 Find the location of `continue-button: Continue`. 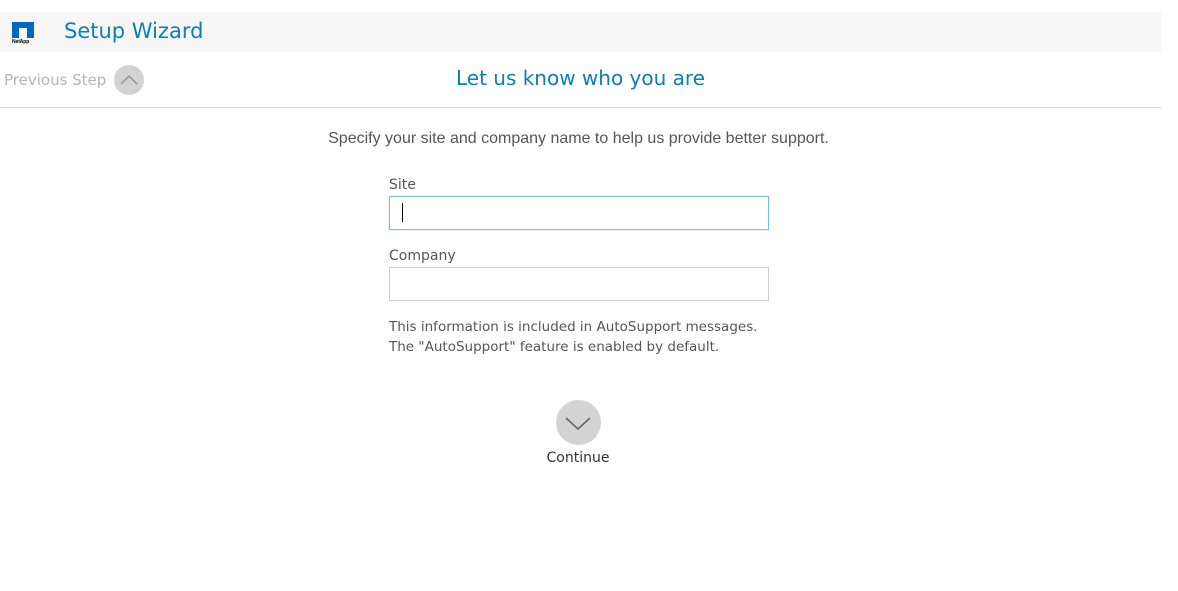

continue-button: Continue is located at coordinates (578, 433).